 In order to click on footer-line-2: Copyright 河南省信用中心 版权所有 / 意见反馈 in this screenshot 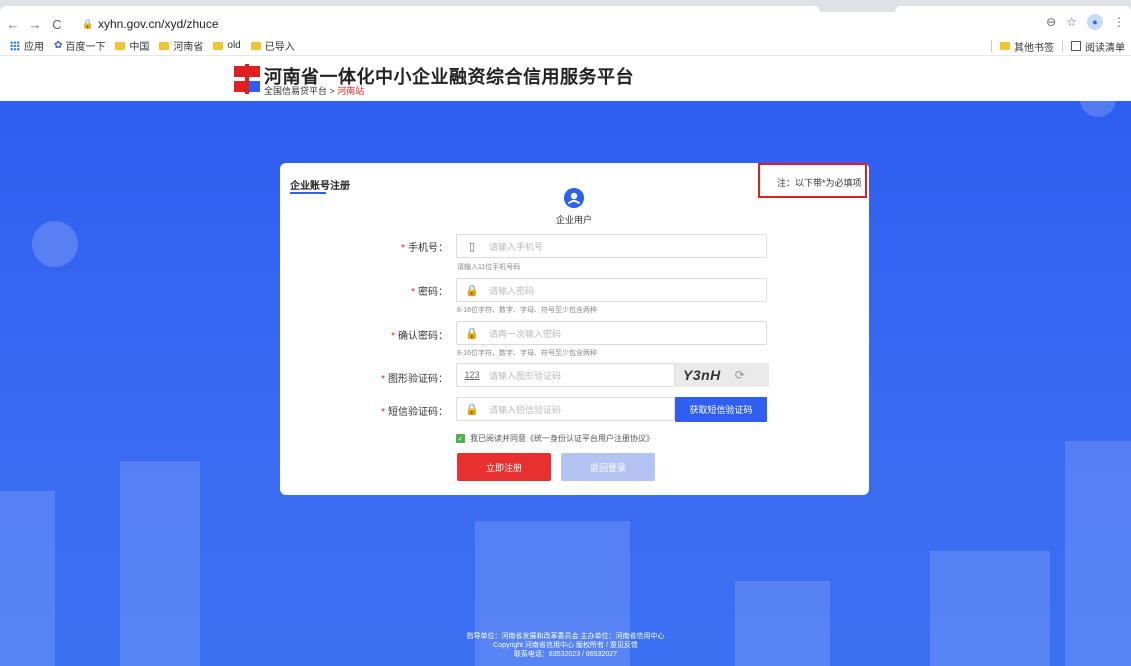, I will do `click(565, 645)`.